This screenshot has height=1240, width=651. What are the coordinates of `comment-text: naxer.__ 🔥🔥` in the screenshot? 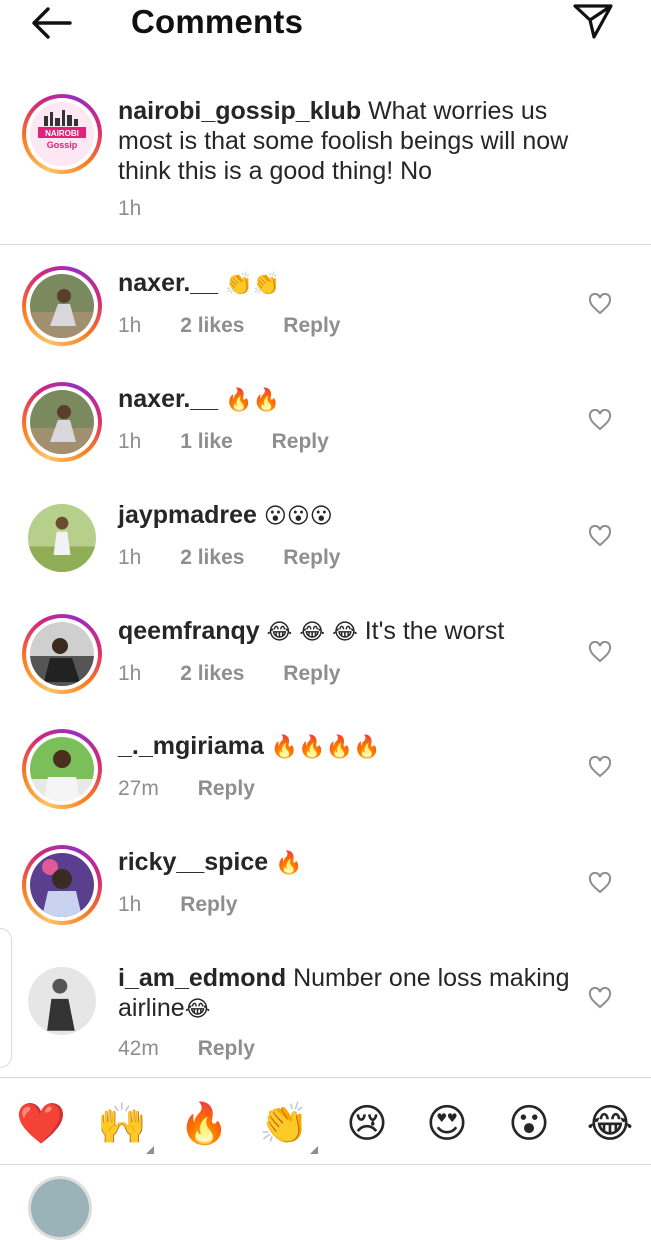 It's located at (199, 399).